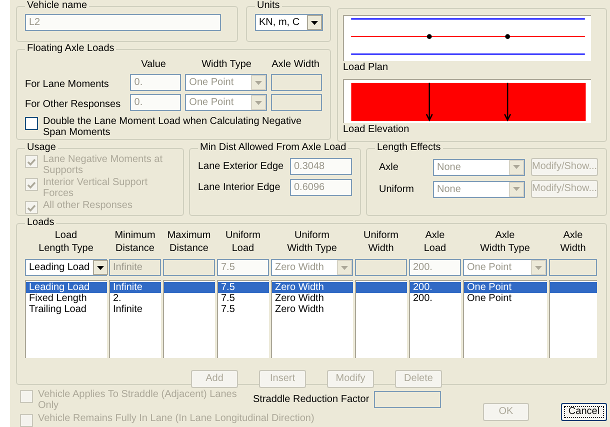 The width and height of the screenshot is (610, 427). What do you see at coordinates (189, 242) in the screenshot?
I see `column-header: Maximum Distance` at bounding box center [189, 242].